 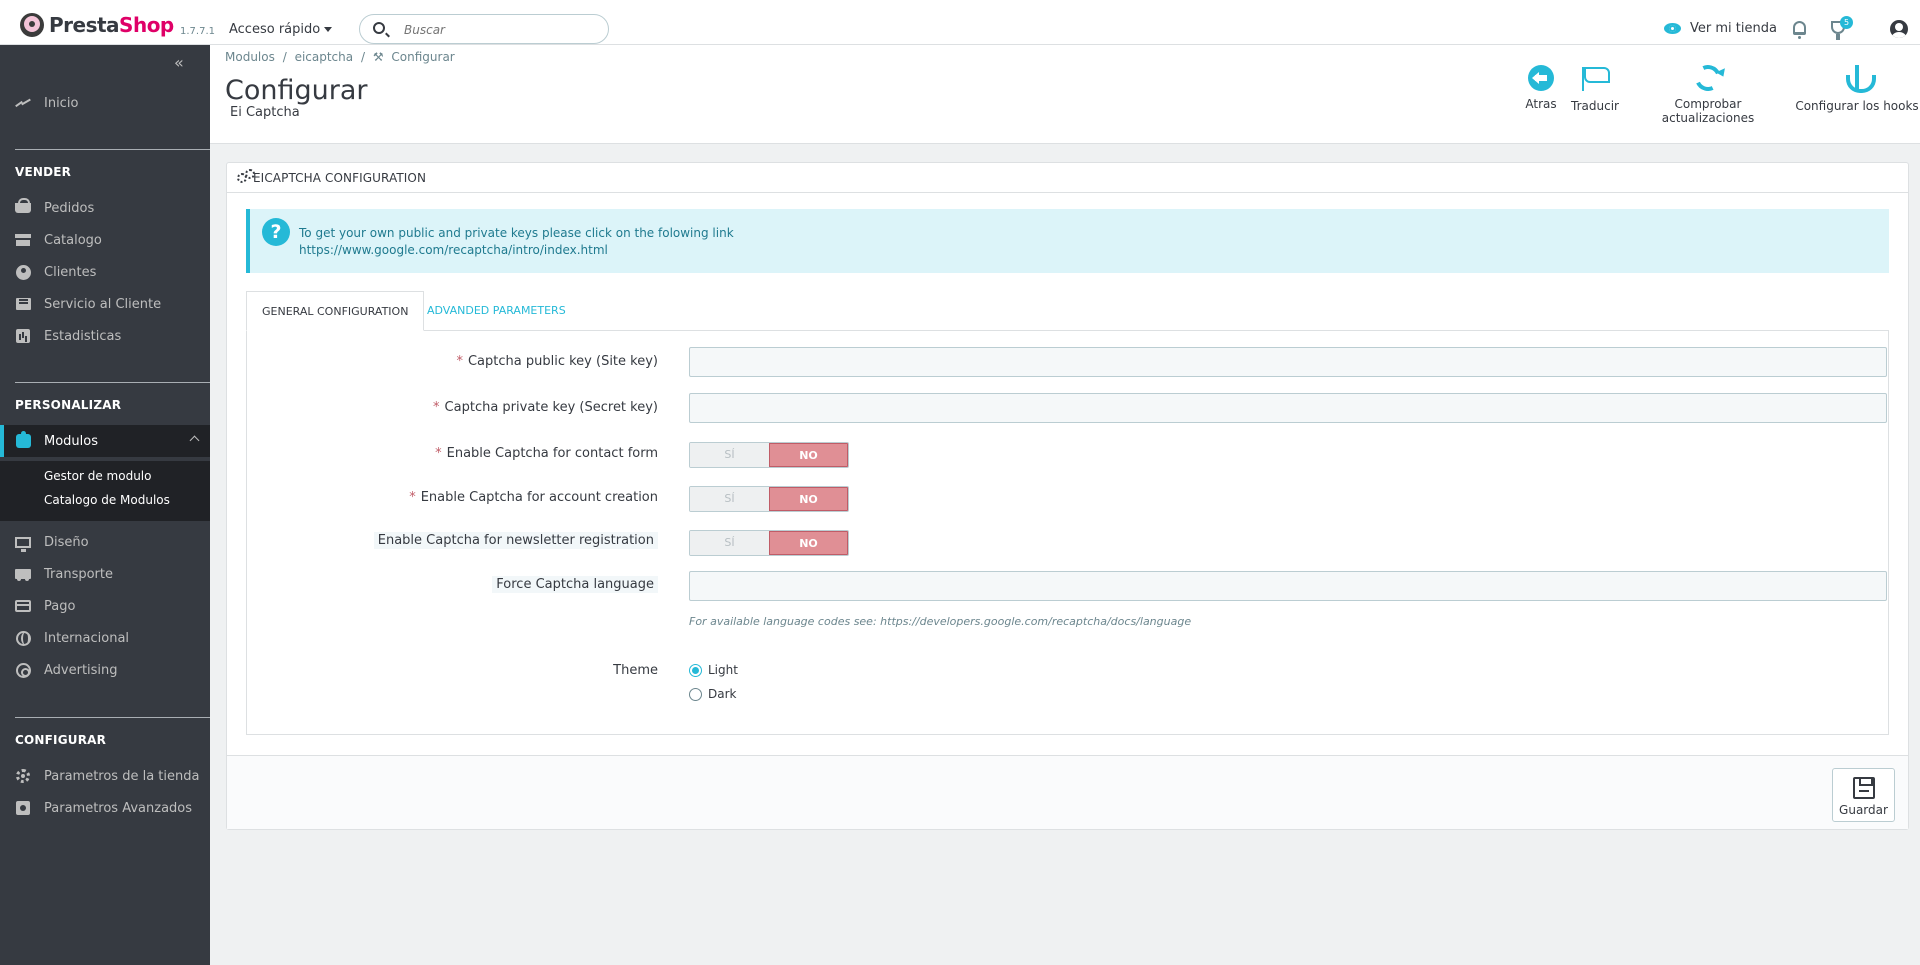 I want to click on sidebar-item-payment: Pago, so click(x=105, y=606).